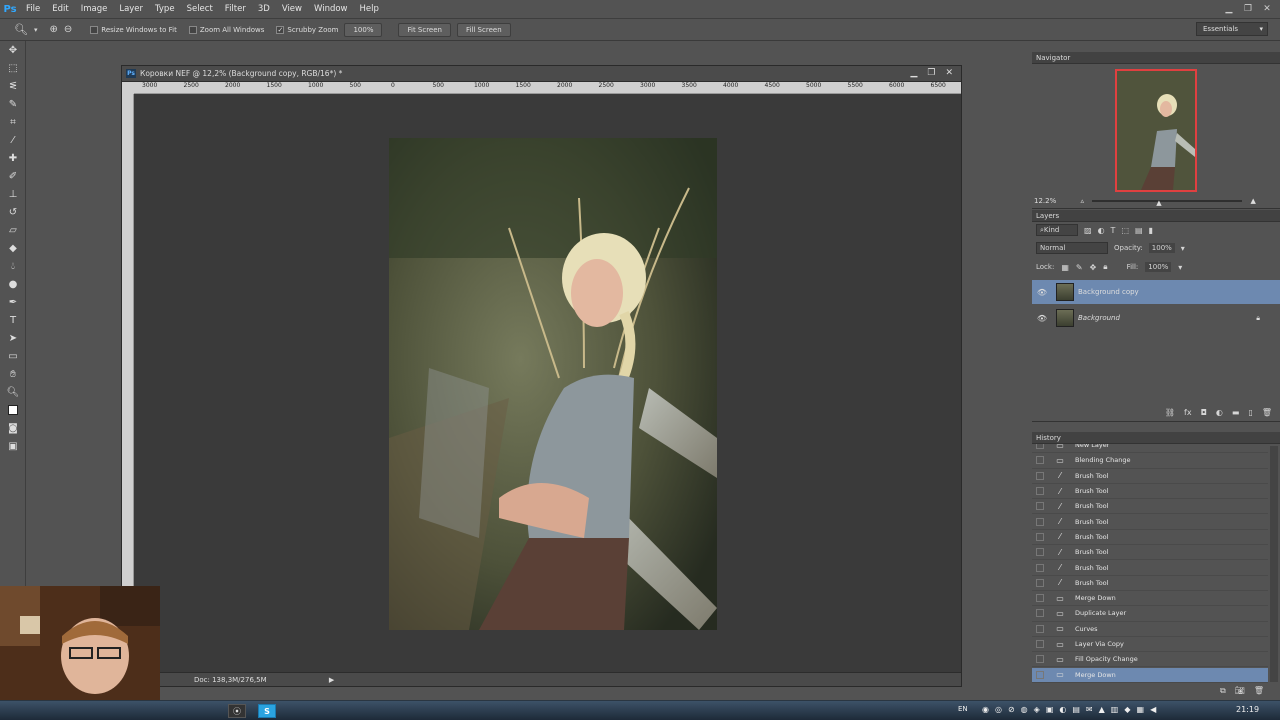  Describe the element at coordinates (13, 284) in the screenshot. I see `dodge-tool-icon: ●` at that location.